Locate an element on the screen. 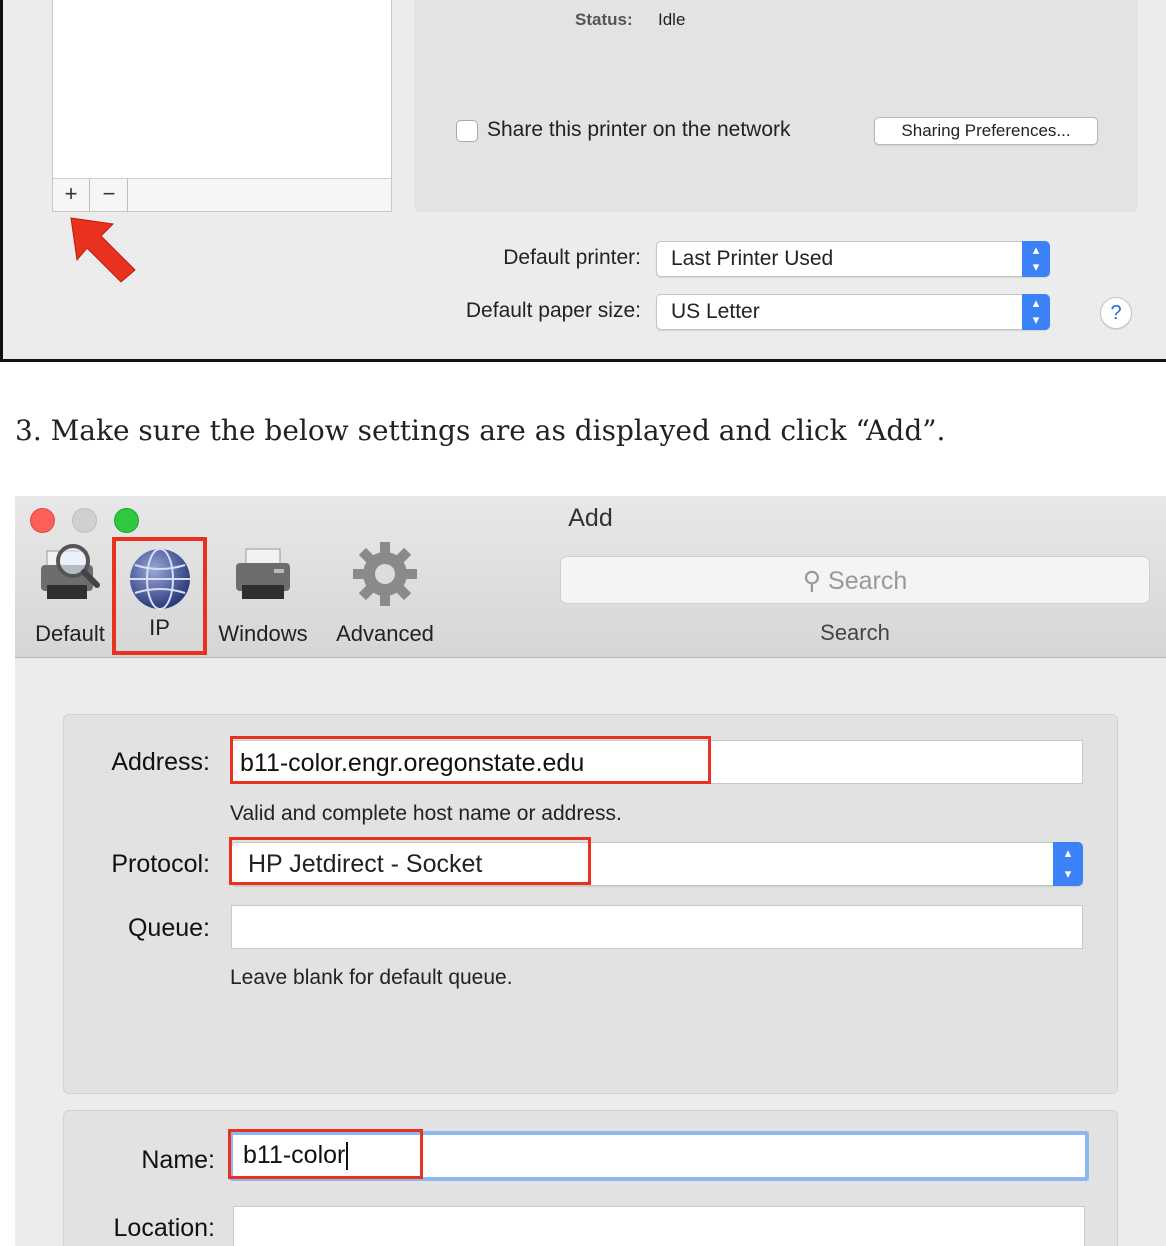 The width and height of the screenshot is (1166, 1246). status-label: Status: is located at coordinates (604, 19).